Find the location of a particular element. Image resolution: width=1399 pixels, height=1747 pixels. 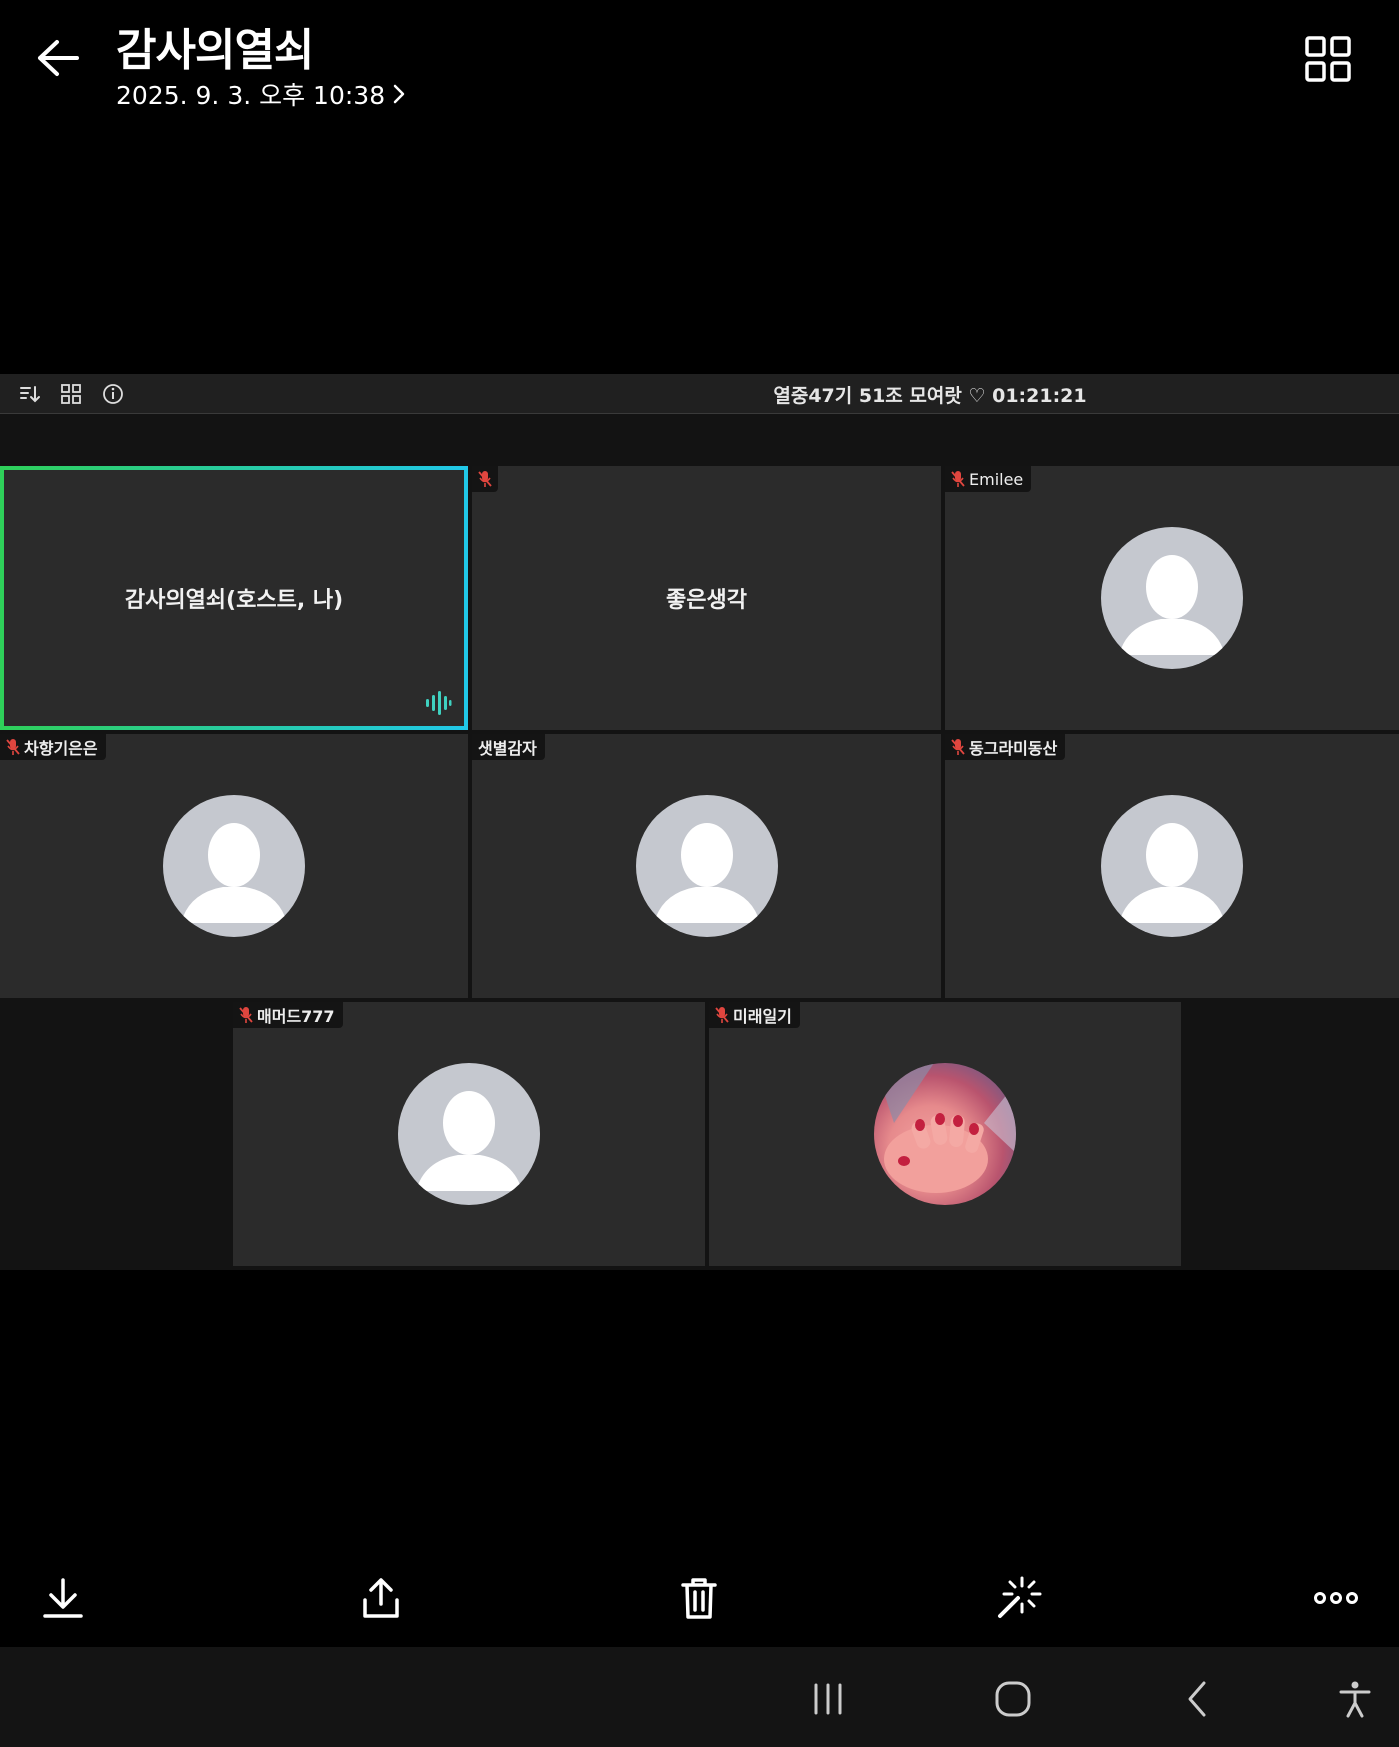

recent-apps-button is located at coordinates (828, 1699).